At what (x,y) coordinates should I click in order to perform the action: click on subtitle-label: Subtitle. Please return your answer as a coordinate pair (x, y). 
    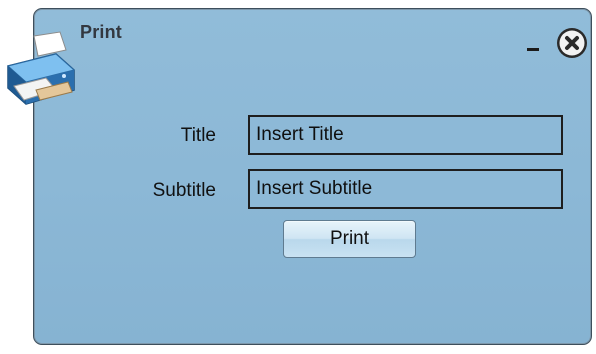
    Looking at the image, I should click on (184, 190).